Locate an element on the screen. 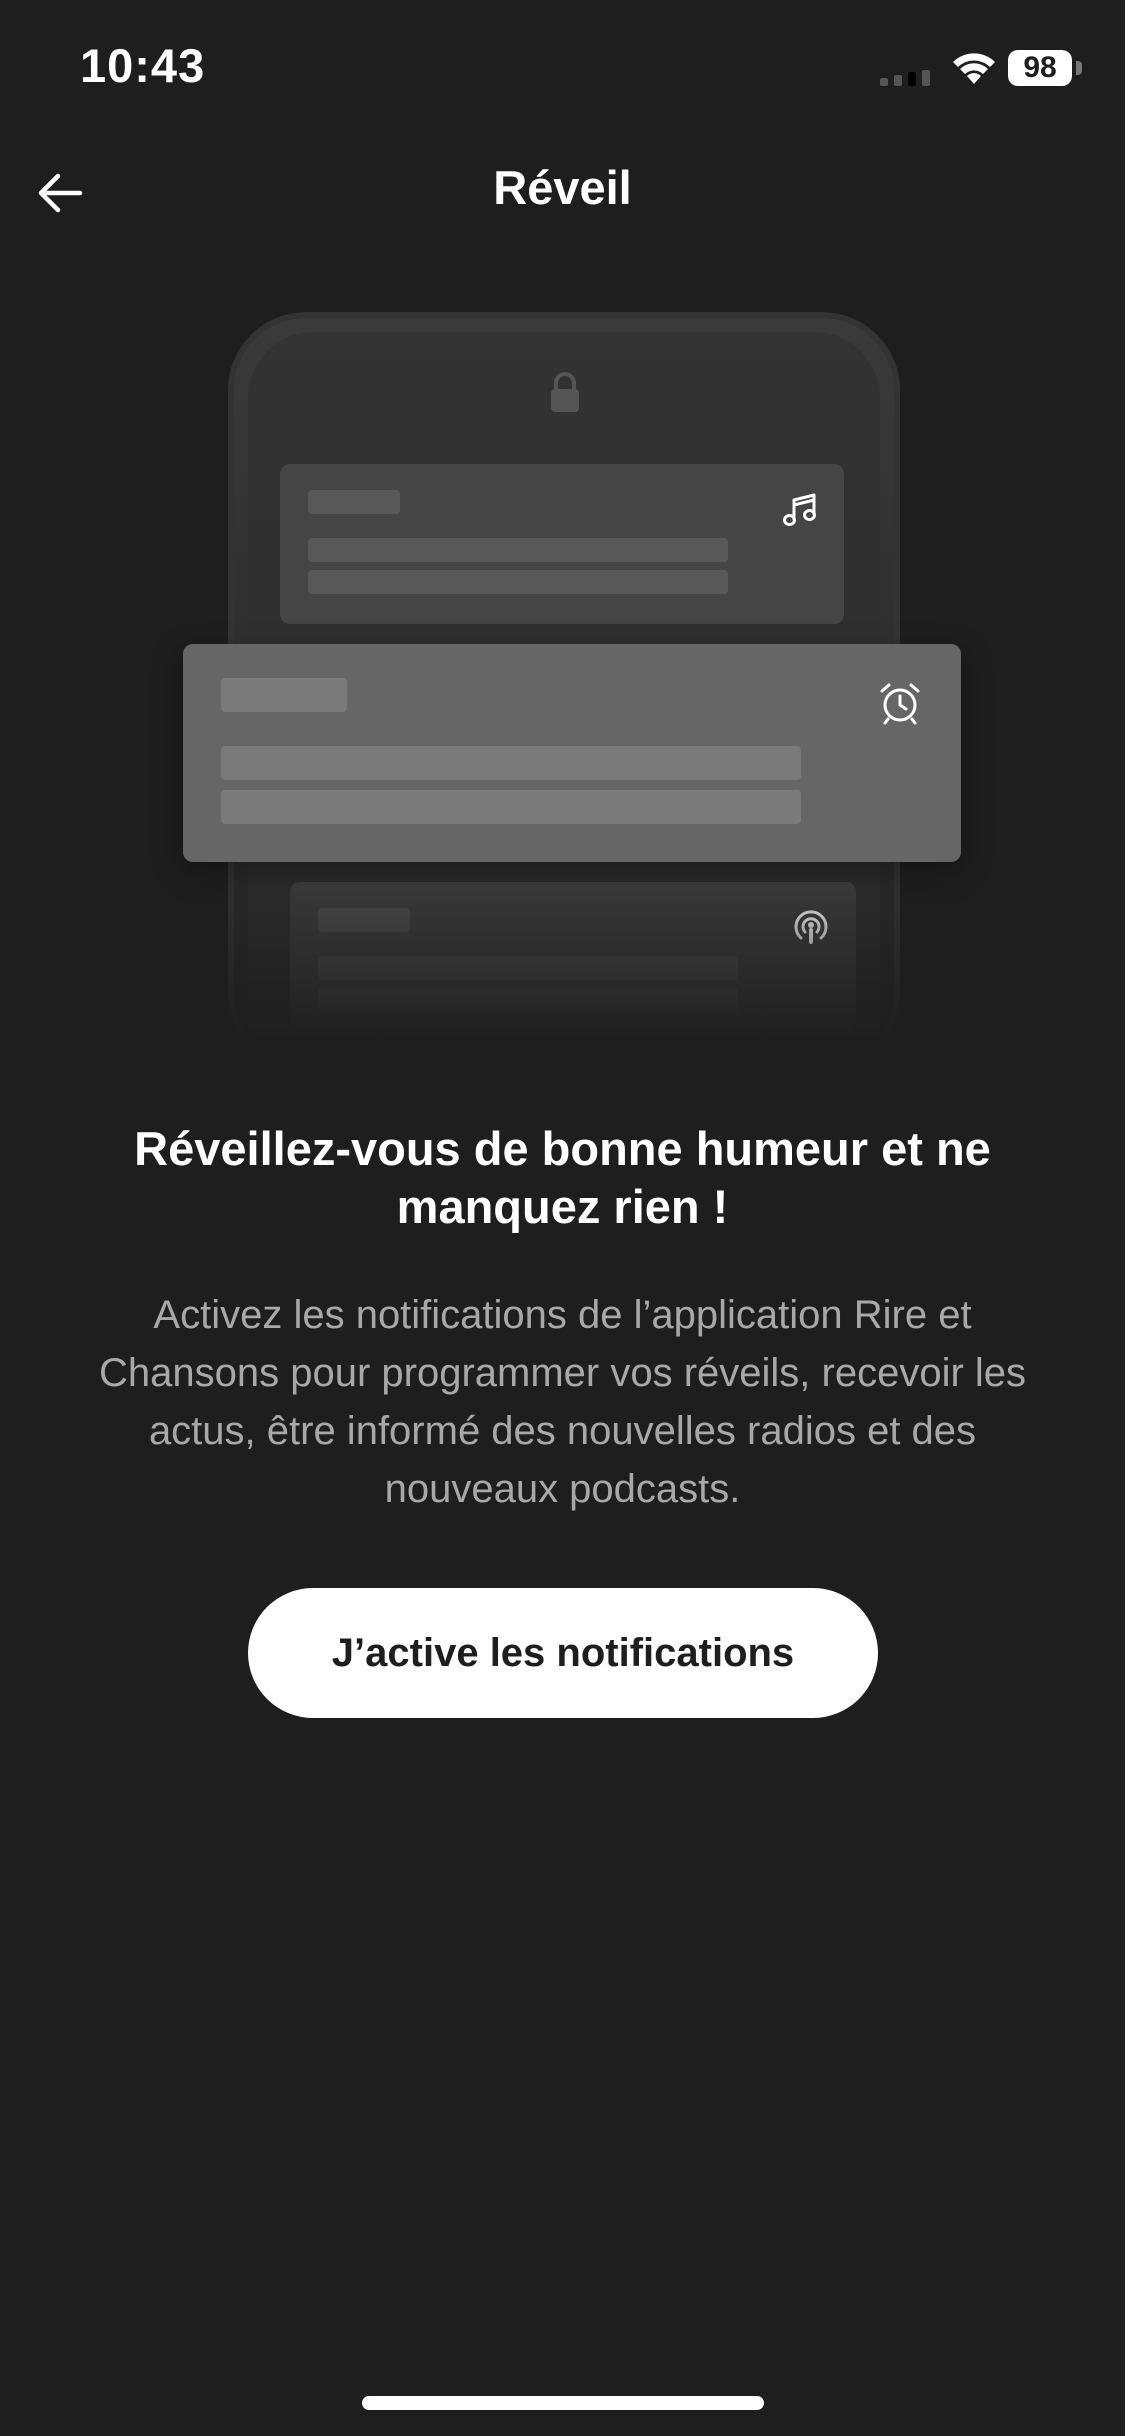 This screenshot has height=2436, width=1125. enable-notifications-button: J’active les notifications is located at coordinates (563, 1653).